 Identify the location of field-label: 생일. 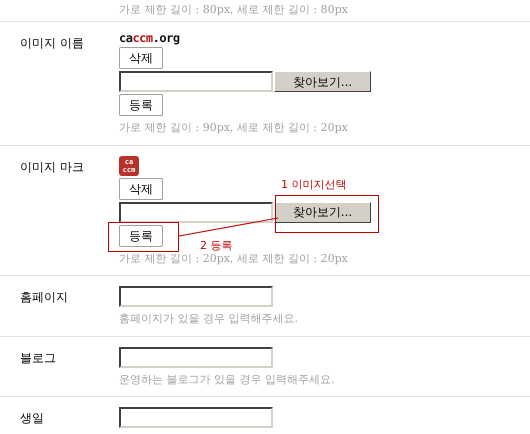
(32, 418).